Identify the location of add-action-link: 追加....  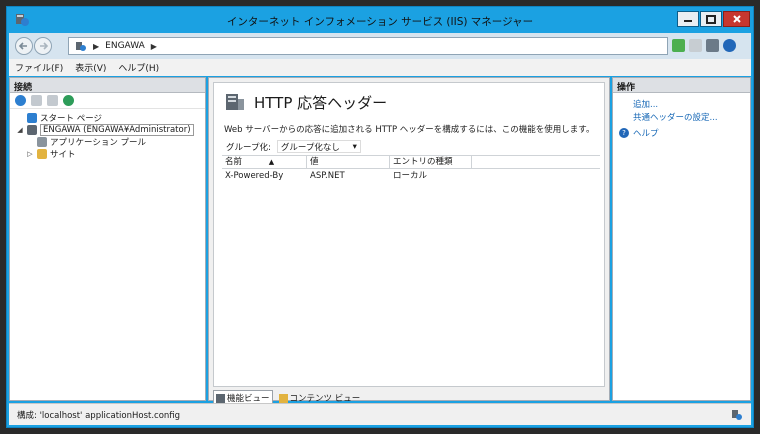
(684, 103).